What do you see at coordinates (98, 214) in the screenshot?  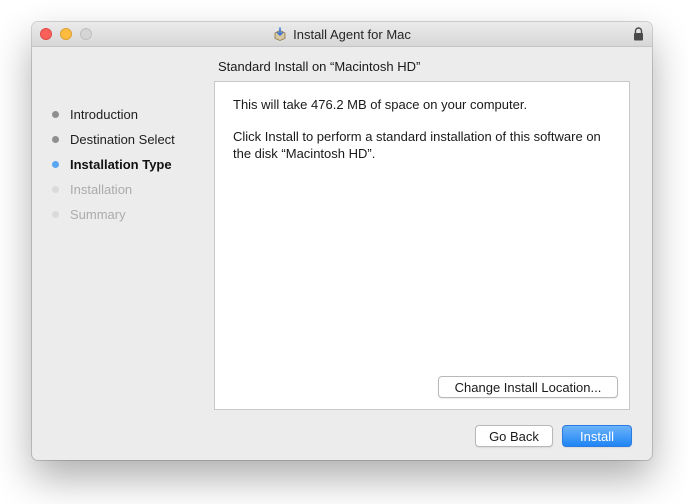 I see `step-label: Summary` at bounding box center [98, 214].